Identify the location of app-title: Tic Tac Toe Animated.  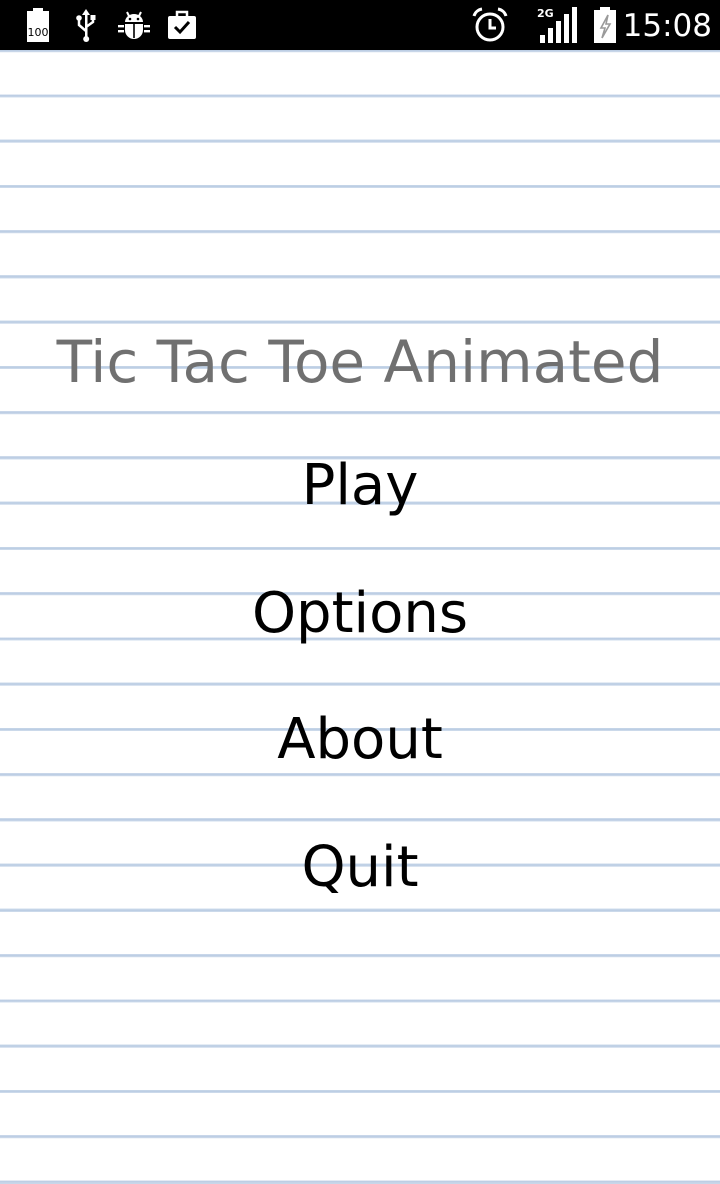
(360, 362).